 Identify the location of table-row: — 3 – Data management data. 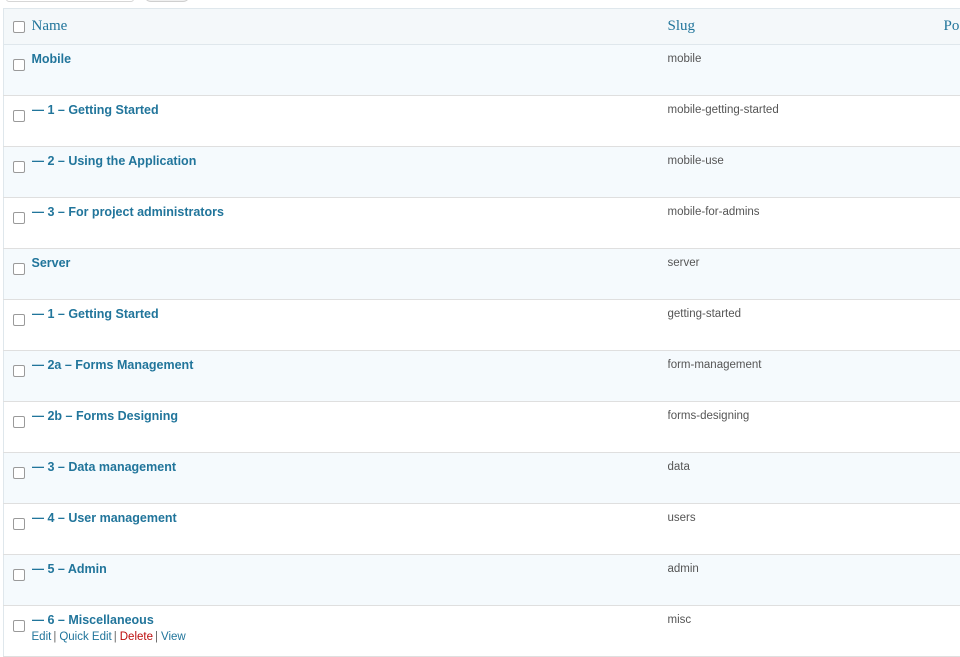
(482, 478).